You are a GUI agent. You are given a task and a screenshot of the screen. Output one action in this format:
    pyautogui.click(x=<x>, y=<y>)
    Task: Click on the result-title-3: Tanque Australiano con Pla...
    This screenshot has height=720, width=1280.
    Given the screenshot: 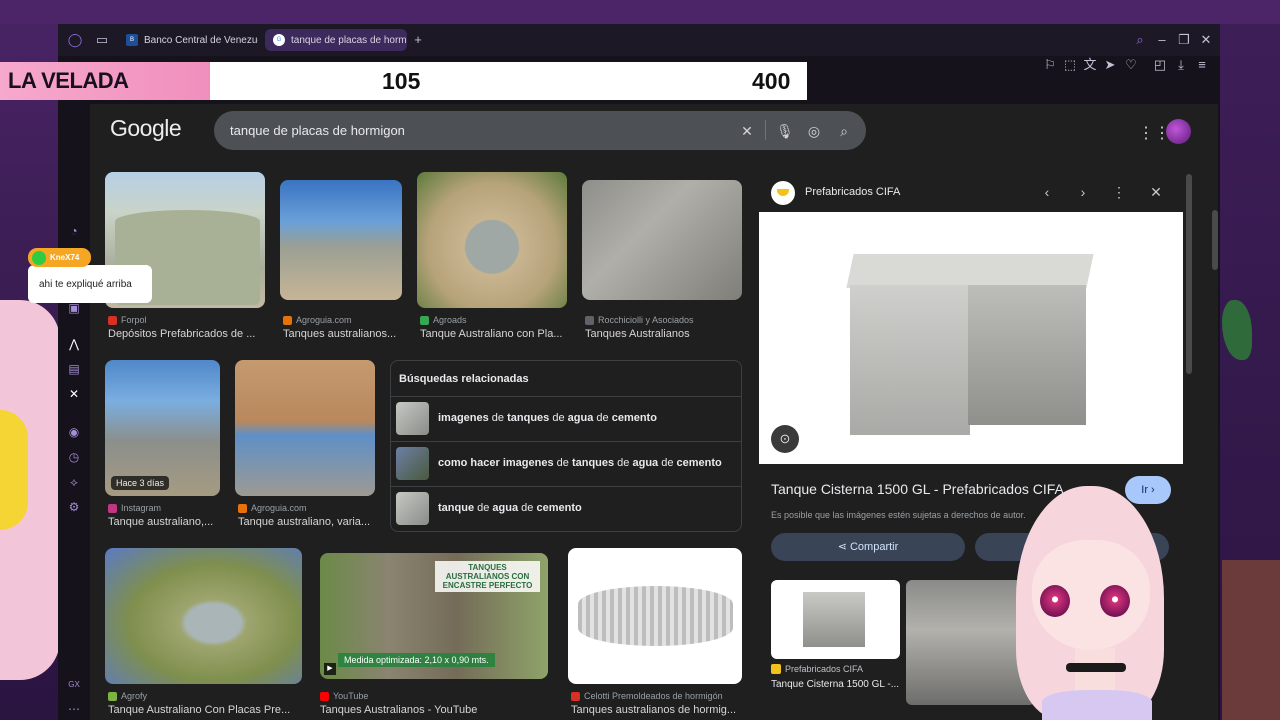 What is the action you would take?
    pyautogui.click(x=495, y=334)
    